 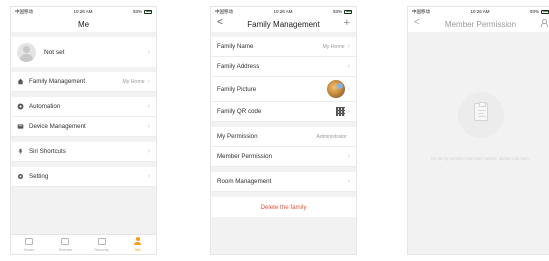 What do you see at coordinates (544, 23) in the screenshot?
I see `add-member-person-icon` at bounding box center [544, 23].